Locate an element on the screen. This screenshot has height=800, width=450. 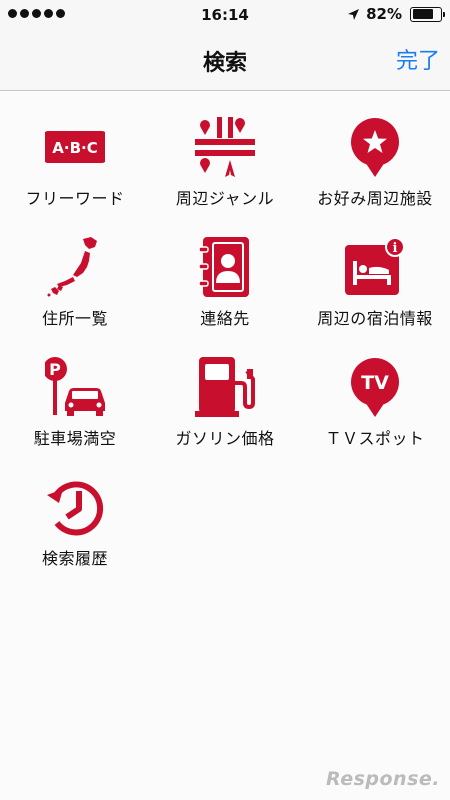
menu-item-free-word: A·B·C フリーワード is located at coordinates (75, 151).